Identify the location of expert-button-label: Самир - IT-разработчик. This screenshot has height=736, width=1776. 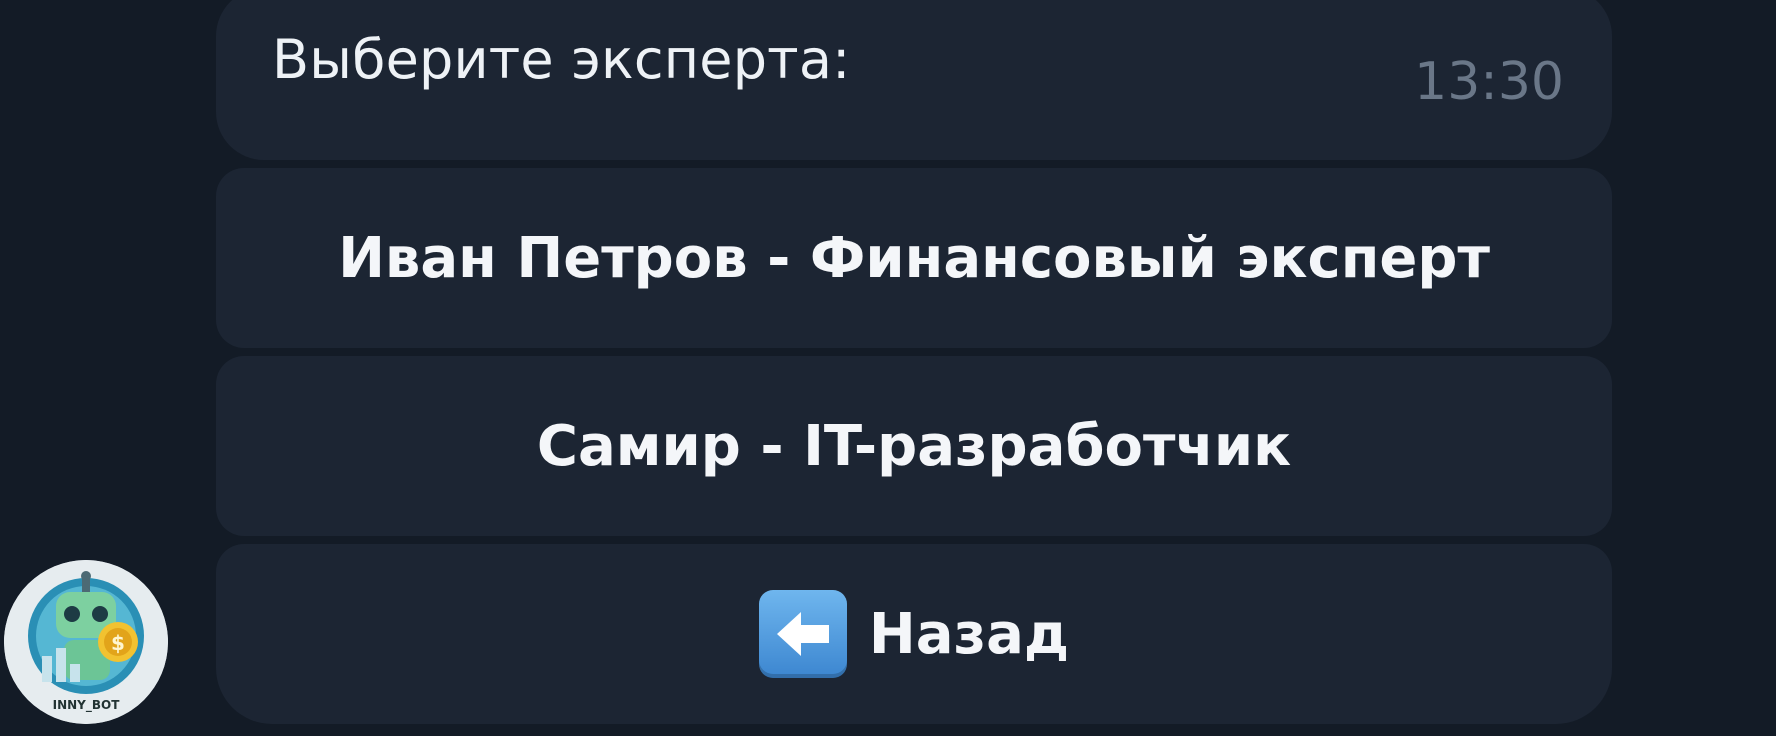
(914, 446).